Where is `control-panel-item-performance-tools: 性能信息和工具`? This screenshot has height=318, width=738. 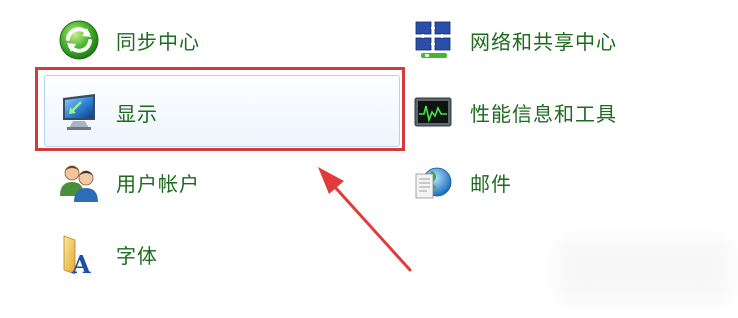
control-panel-item-performance-tools: 性能信息和工具 is located at coordinates (513, 112).